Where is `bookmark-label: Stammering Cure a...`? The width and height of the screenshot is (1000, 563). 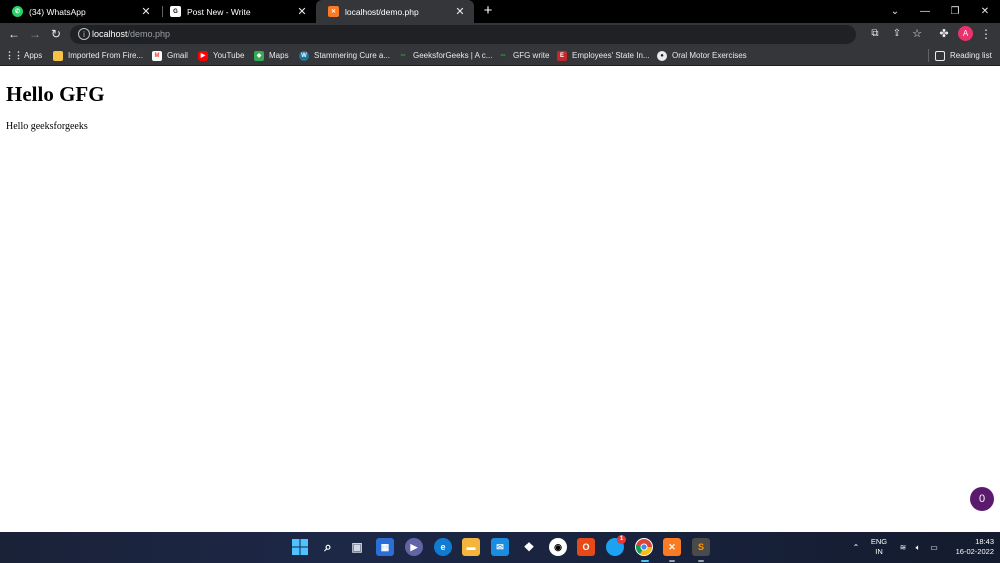
bookmark-label: Stammering Cure a... is located at coordinates (352, 55).